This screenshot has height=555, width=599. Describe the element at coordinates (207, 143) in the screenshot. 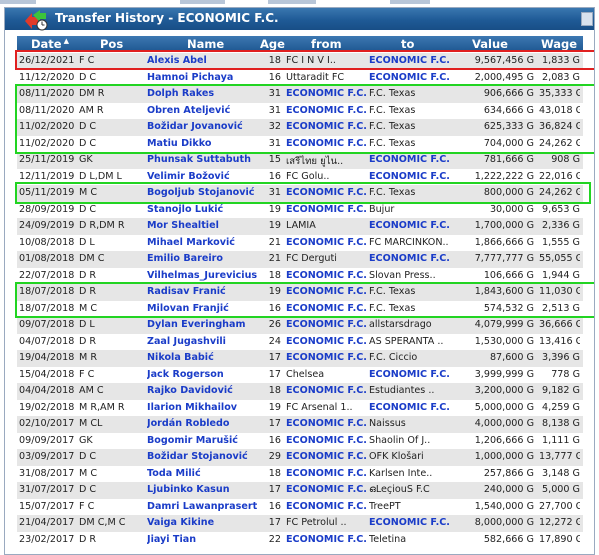

I see `cell-name: Matiu Dikko` at that location.